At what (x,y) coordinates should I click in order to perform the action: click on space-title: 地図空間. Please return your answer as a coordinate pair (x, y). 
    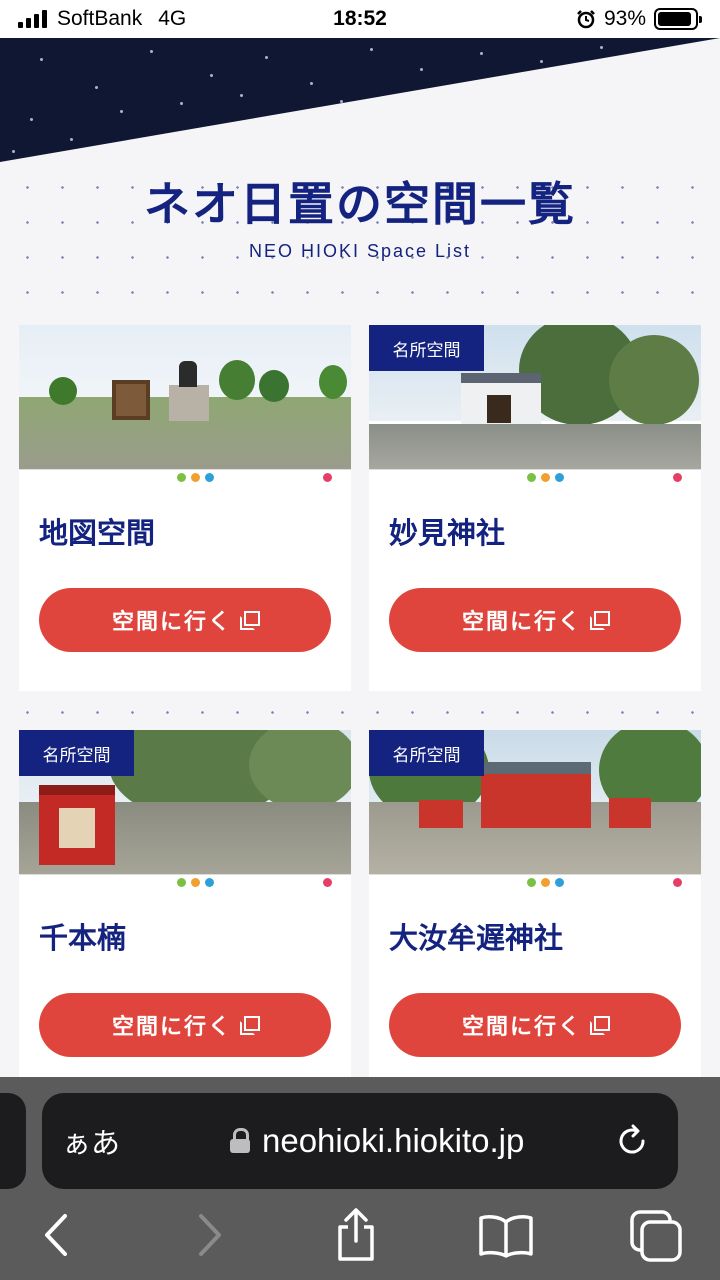
    Looking at the image, I should click on (97, 533).